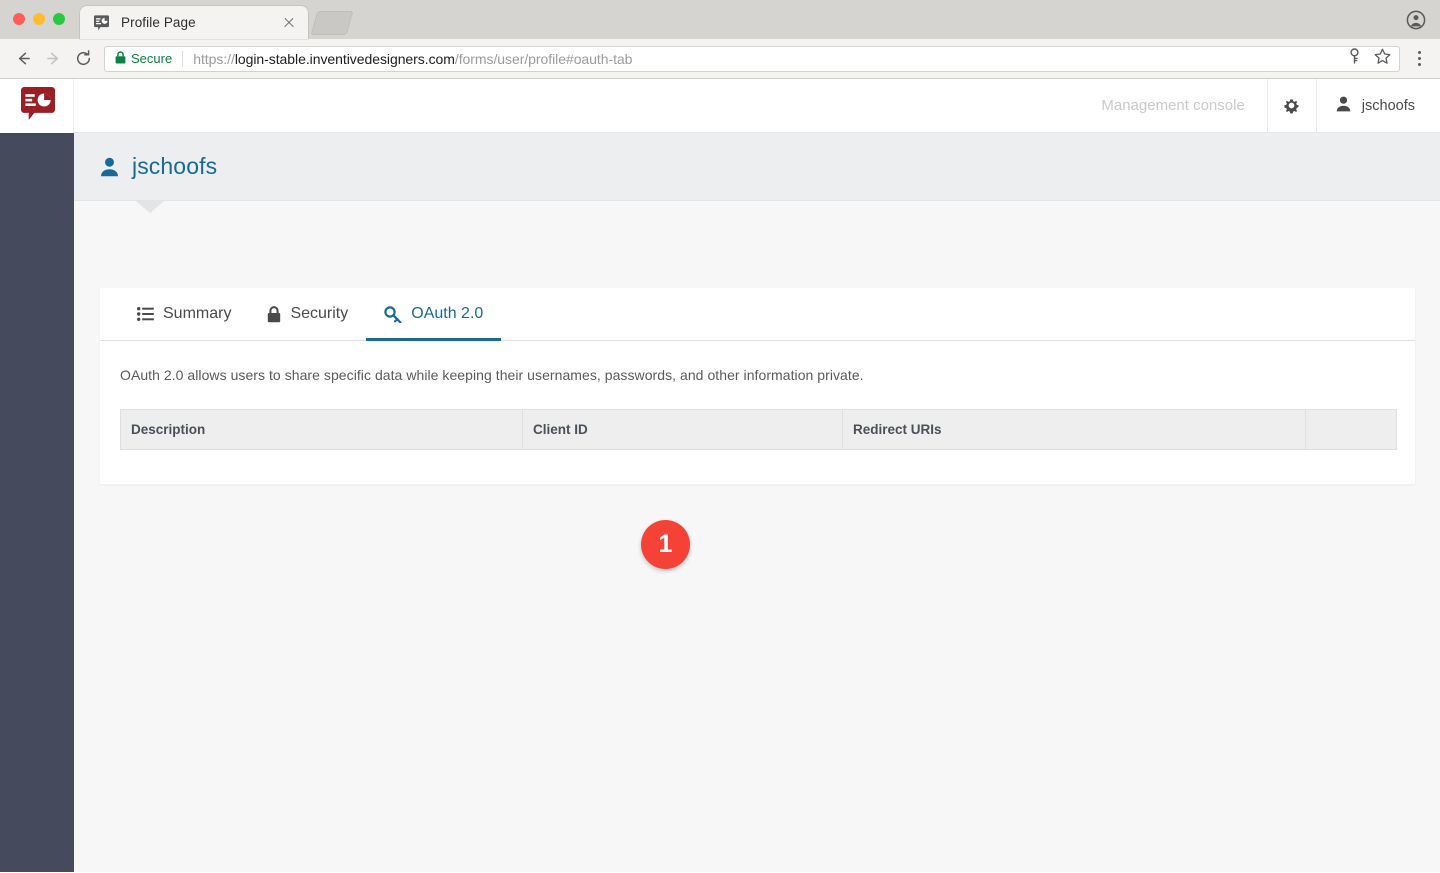 This screenshot has height=873, width=1440. Describe the element at coordinates (1074, 429) in the screenshot. I see `column-header-redirect-uris: Redirect URIs` at that location.